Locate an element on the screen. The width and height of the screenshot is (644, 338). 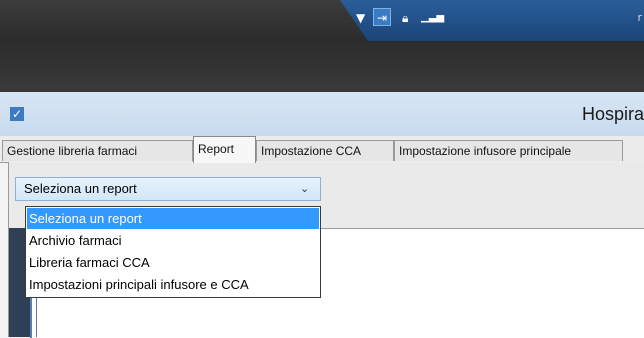
titlebar-truncated-text: r is located at coordinates (639, 17).